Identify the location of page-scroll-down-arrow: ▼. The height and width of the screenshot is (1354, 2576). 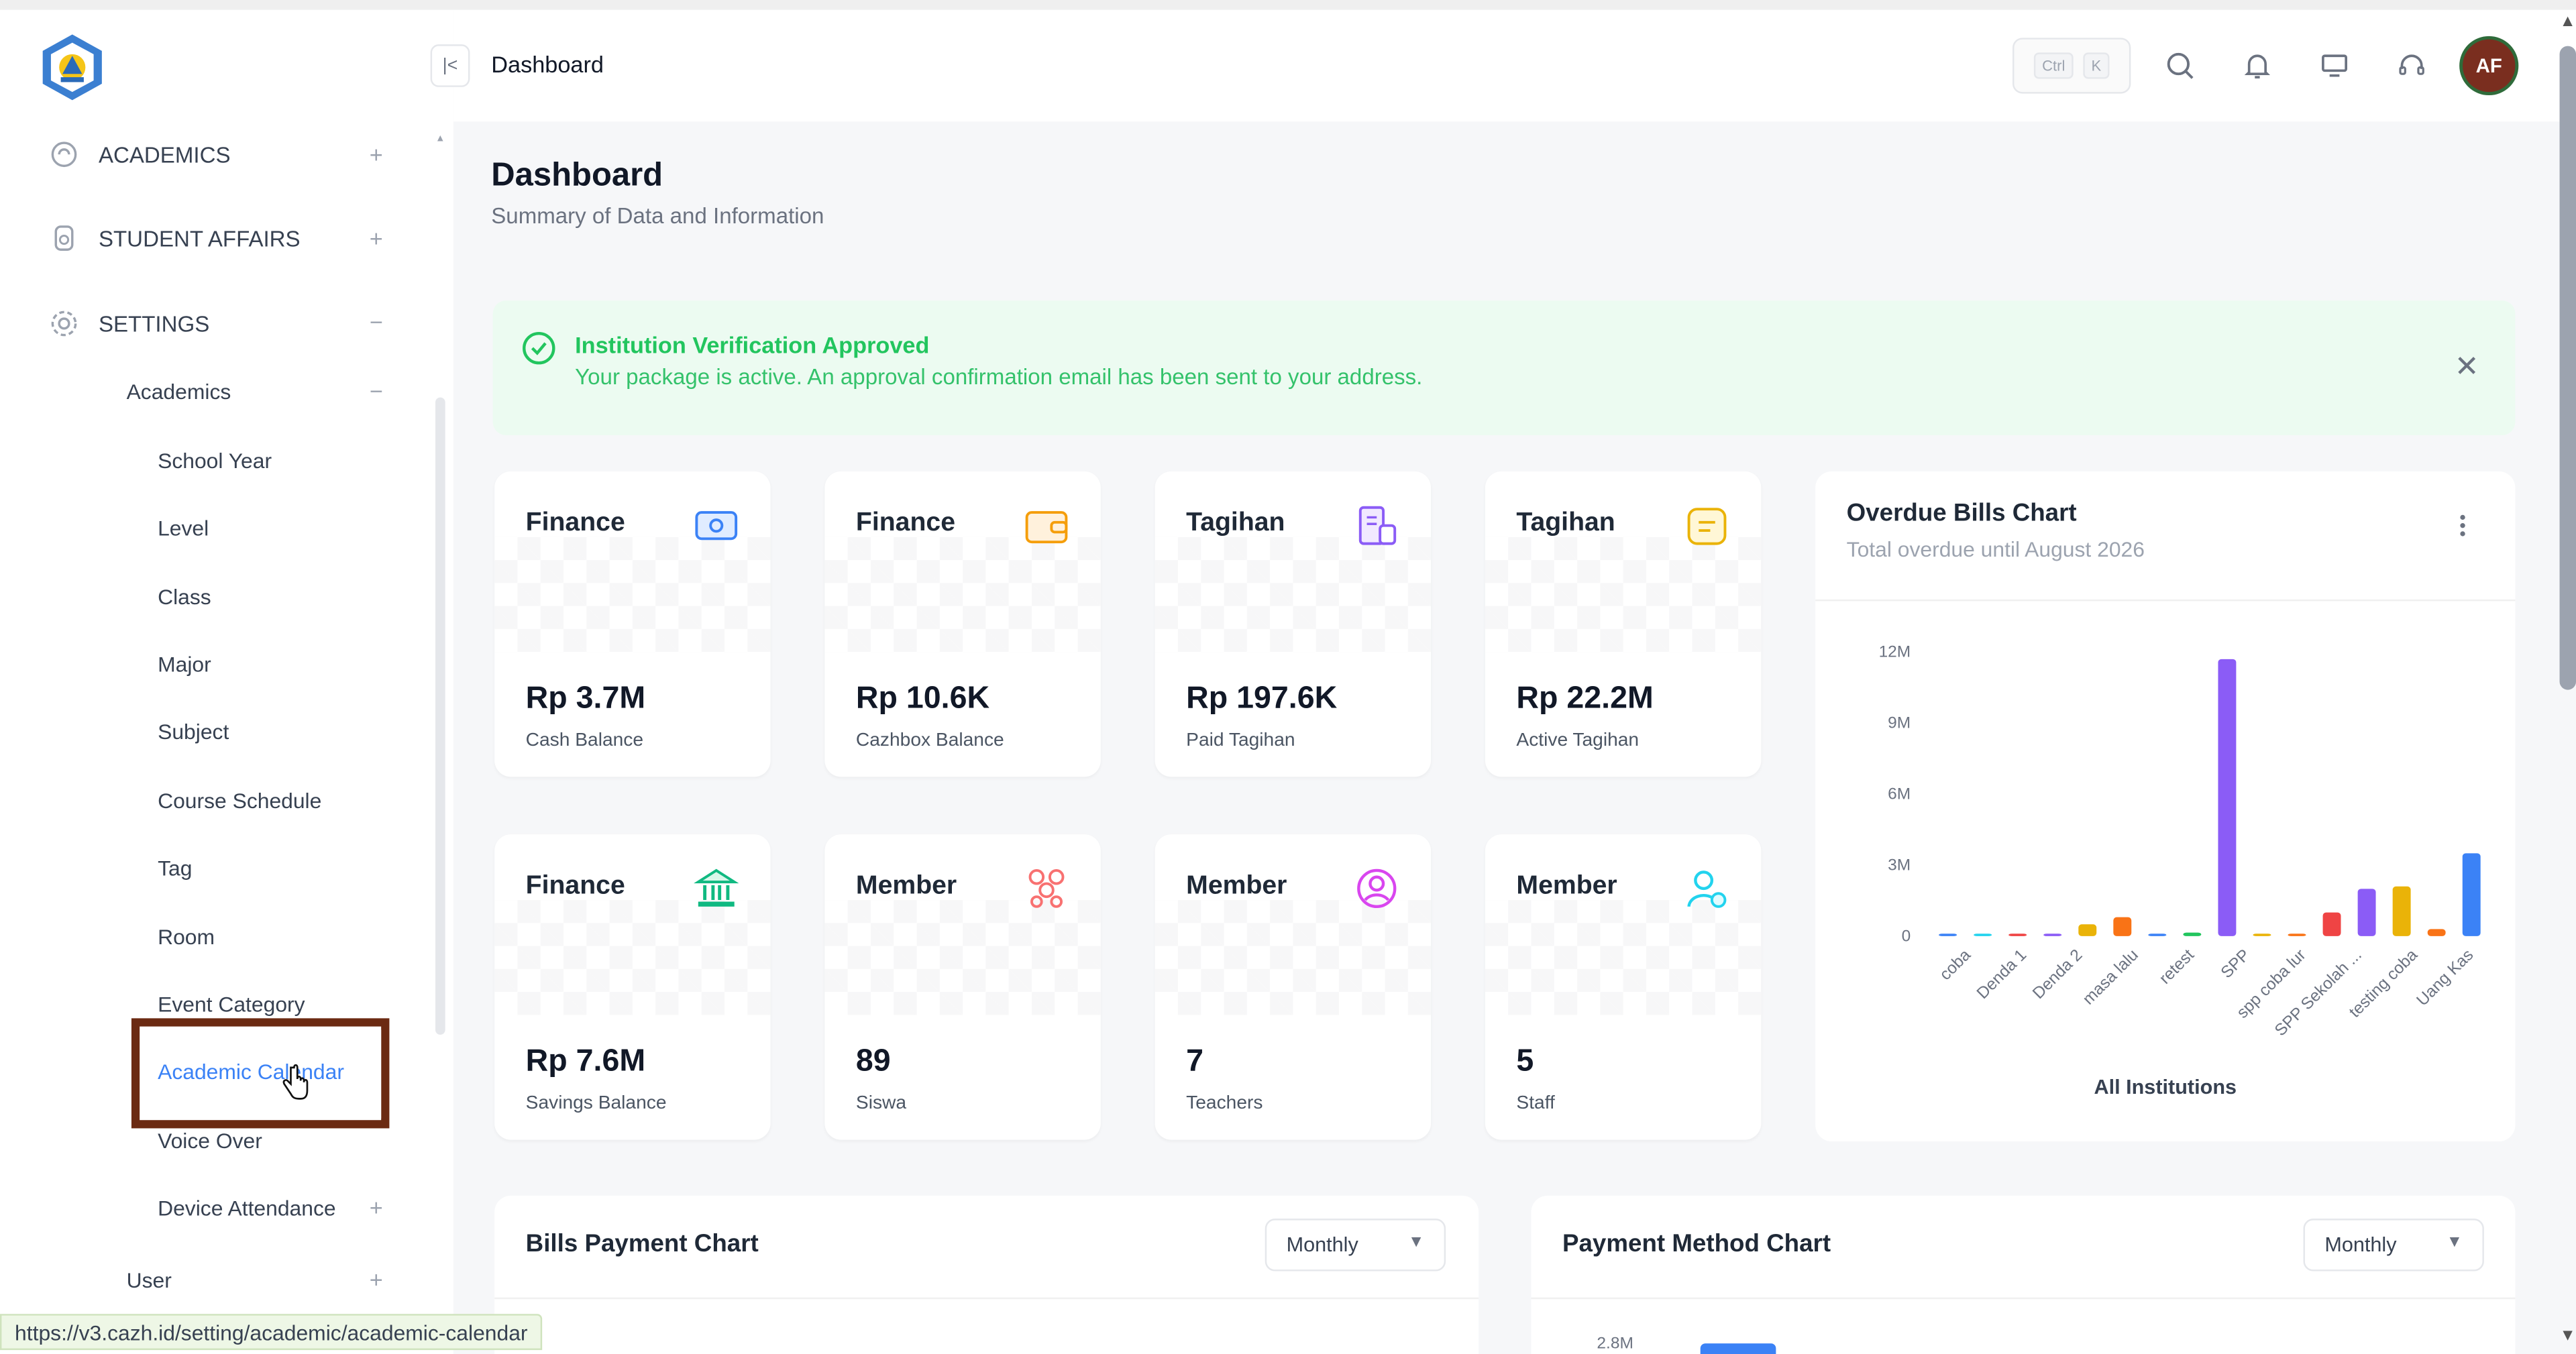
(2568, 1336).